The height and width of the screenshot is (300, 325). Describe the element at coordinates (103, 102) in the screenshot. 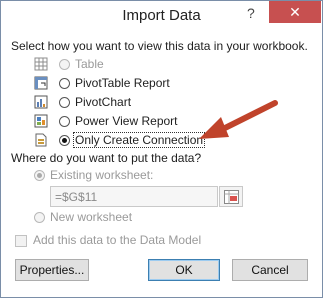

I see `option-pivotchart-label: PivotChart` at that location.